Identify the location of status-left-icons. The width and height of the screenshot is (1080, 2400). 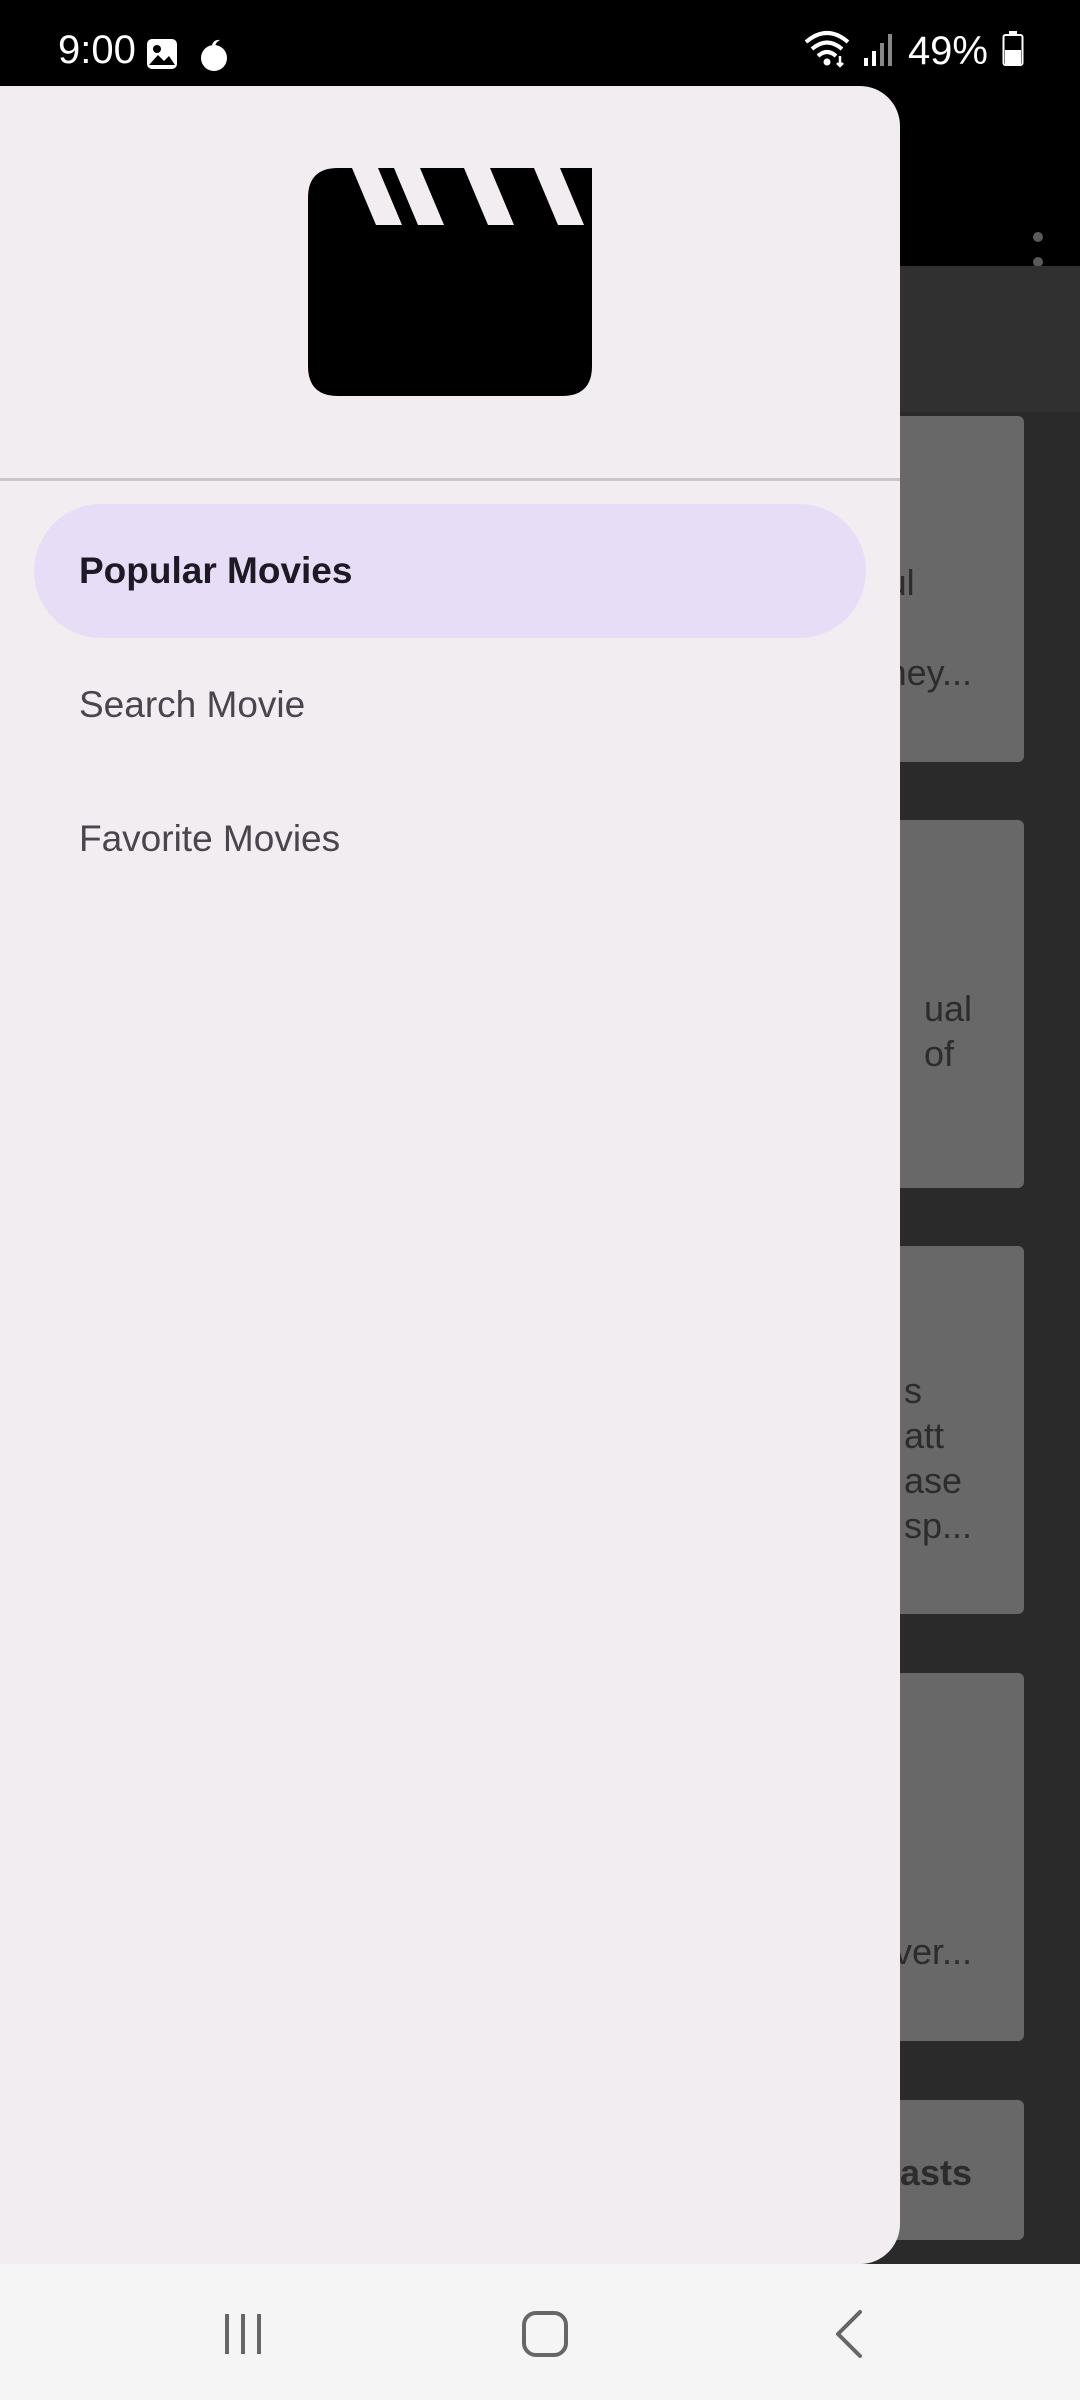
(188, 57).